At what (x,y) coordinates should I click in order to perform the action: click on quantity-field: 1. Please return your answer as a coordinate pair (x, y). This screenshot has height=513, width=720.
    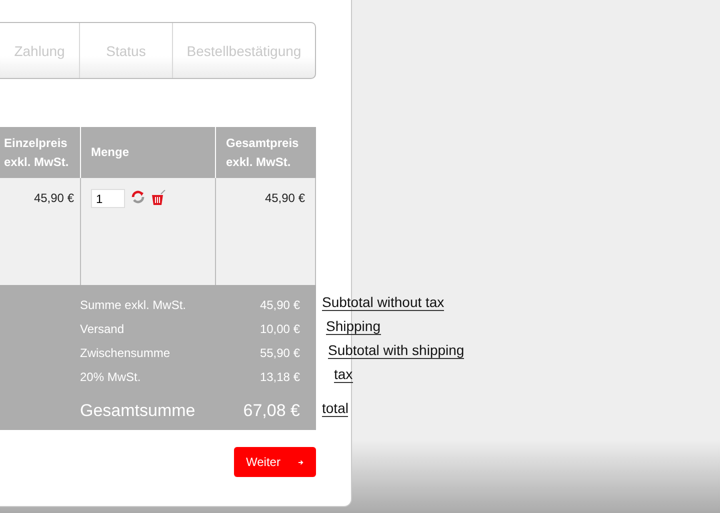
    Looking at the image, I should click on (108, 198).